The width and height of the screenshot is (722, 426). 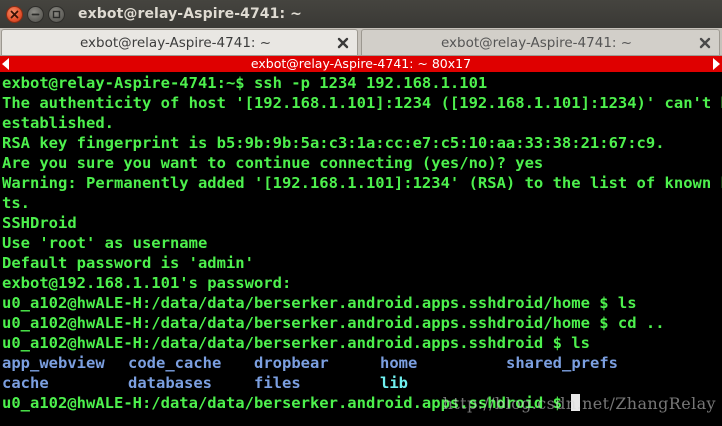 I want to click on tab-2: exbot@relay-Aspire-4741: ~, so click(x=540, y=42).